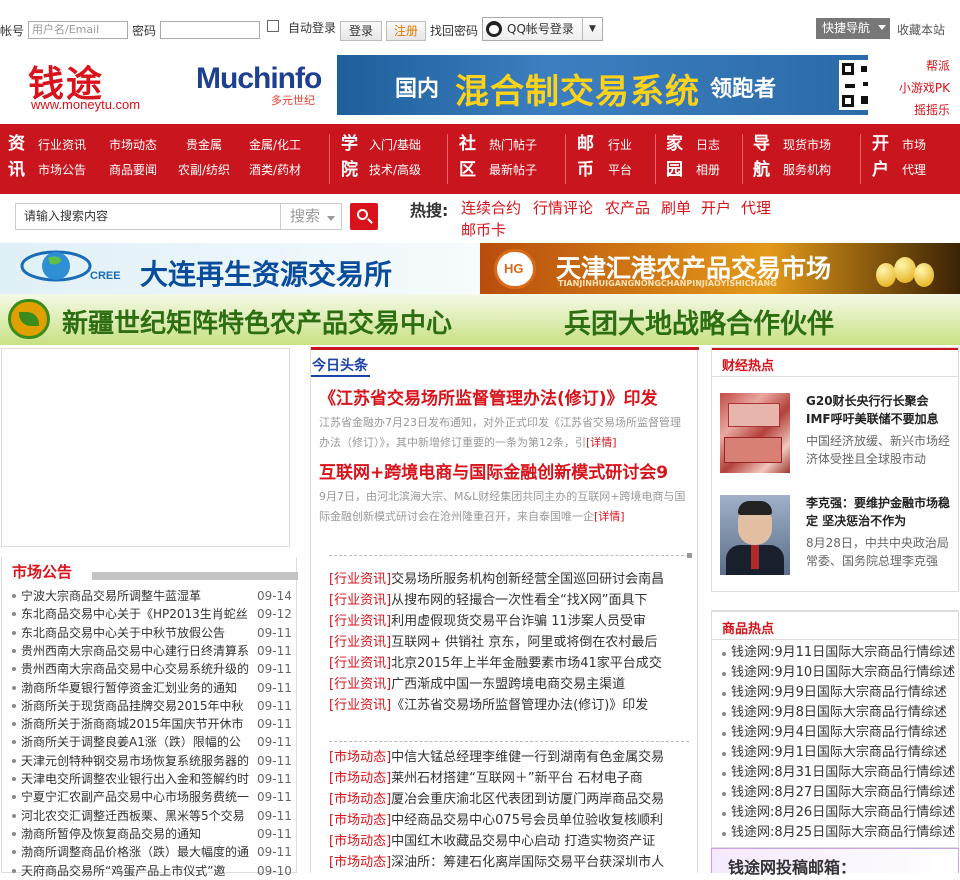 The image size is (960, 880). I want to click on commodity-hot-link: 钱途网:9月8日国际大宗商品行情综述, so click(839, 713).